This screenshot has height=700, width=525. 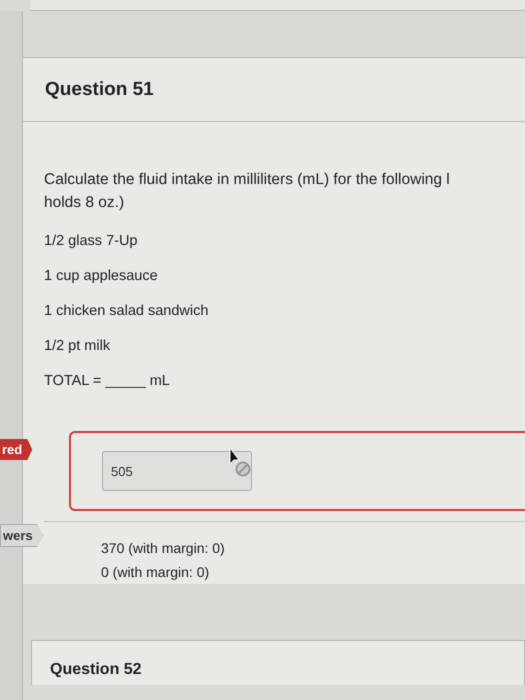 I want to click on food-item: 1 cup applesauce, so click(x=101, y=276).